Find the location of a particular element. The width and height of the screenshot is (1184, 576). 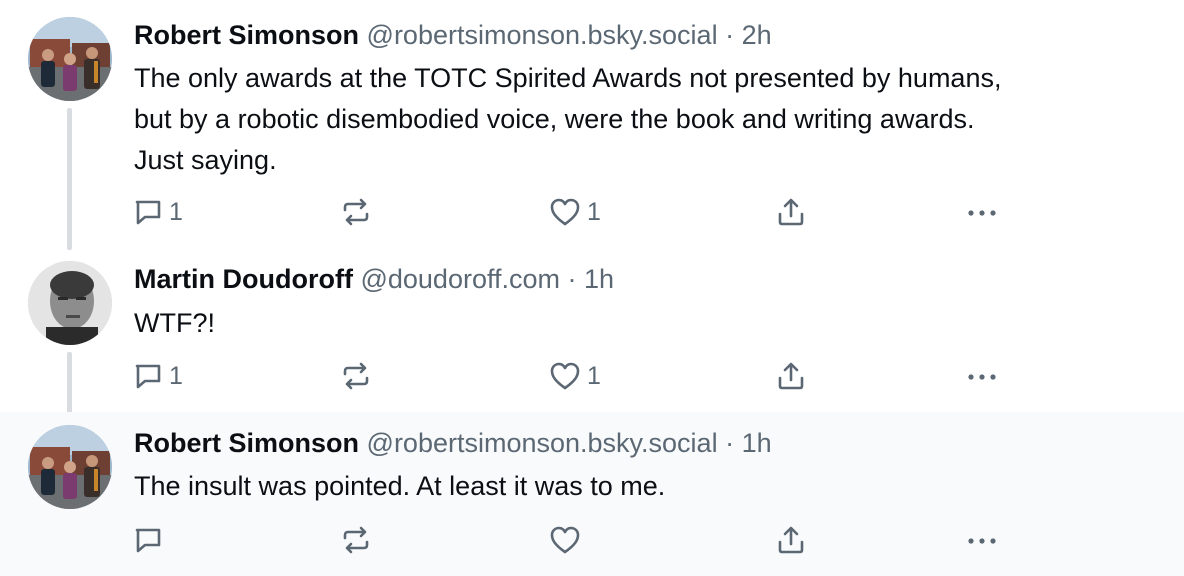

author-handle: @doudoroff.com is located at coordinates (460, 279).